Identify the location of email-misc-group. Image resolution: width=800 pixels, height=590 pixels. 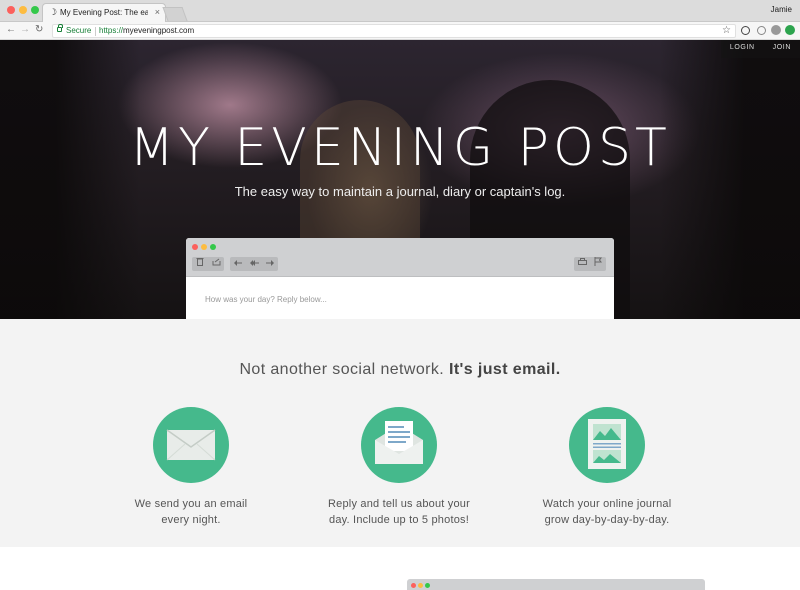
(590, 264).